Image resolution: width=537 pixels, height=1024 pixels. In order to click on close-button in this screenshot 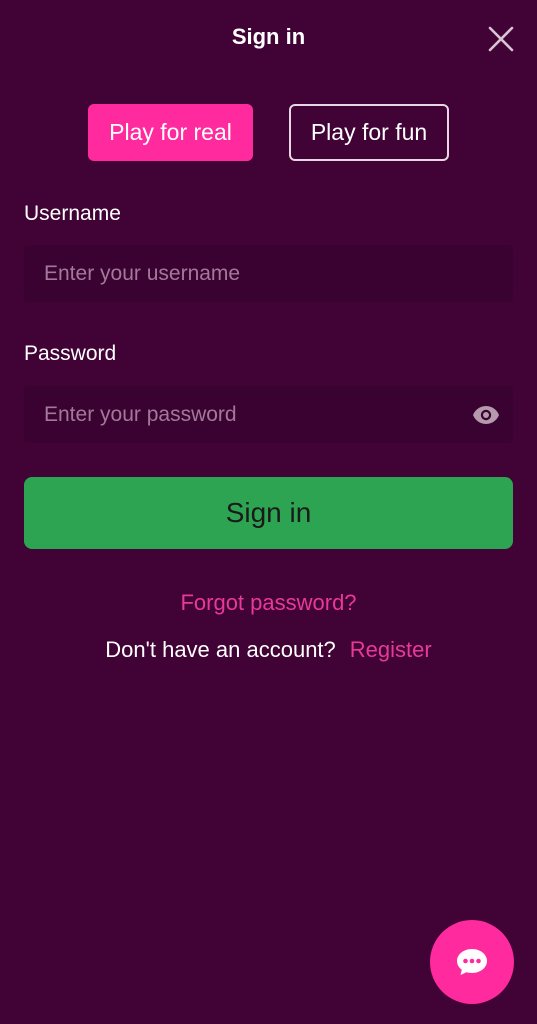, I will do `click(501, 39)`.